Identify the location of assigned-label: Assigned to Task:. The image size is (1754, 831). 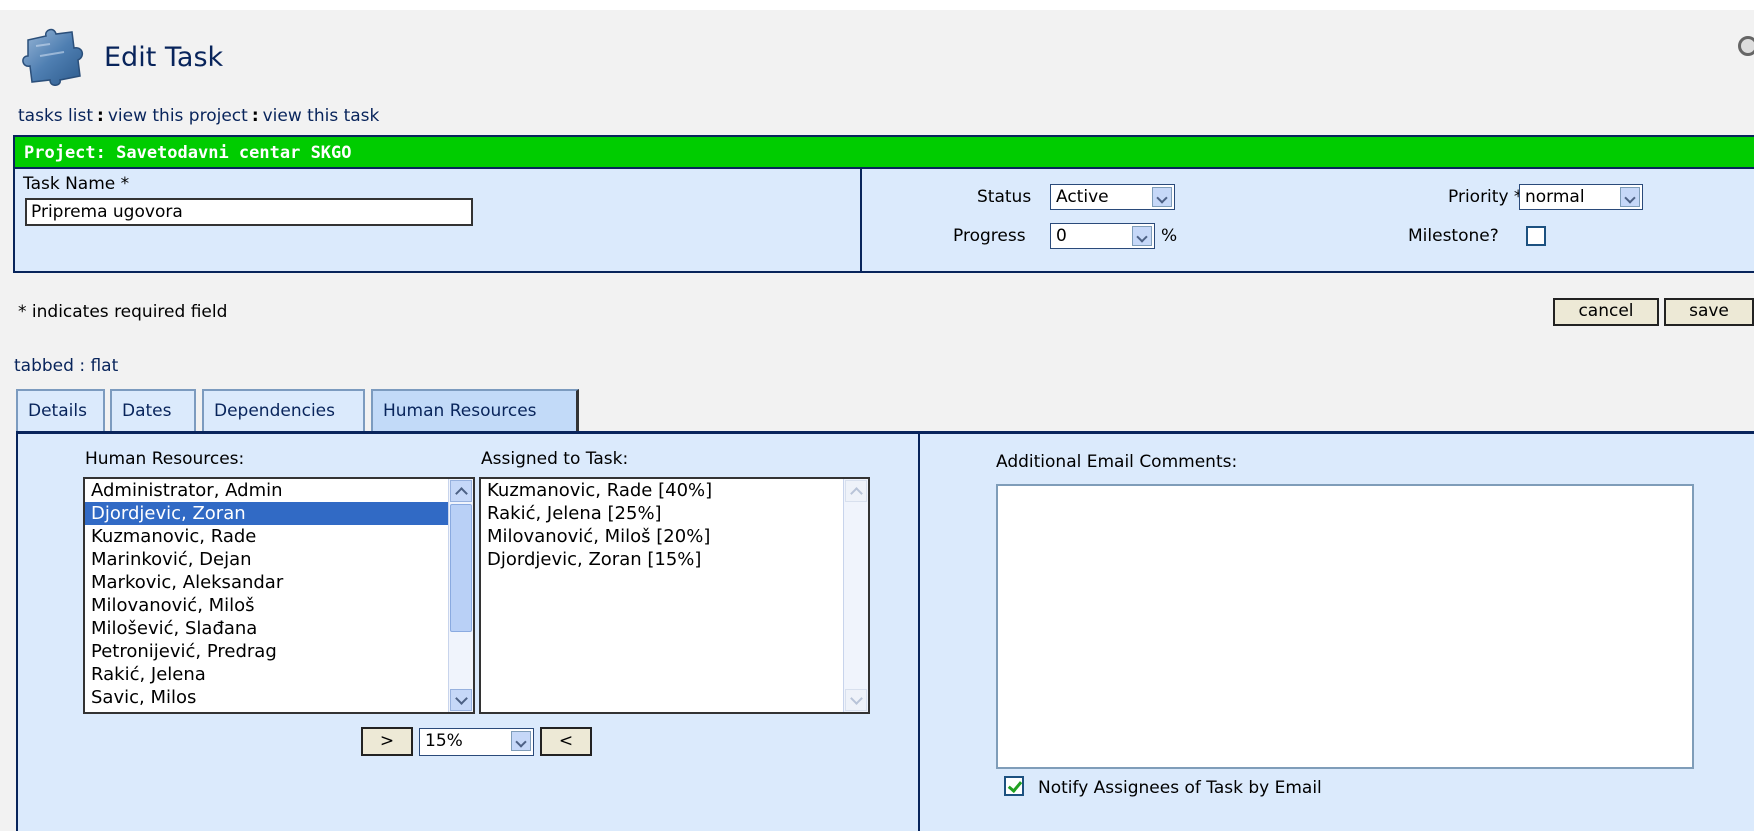
(555, 459).